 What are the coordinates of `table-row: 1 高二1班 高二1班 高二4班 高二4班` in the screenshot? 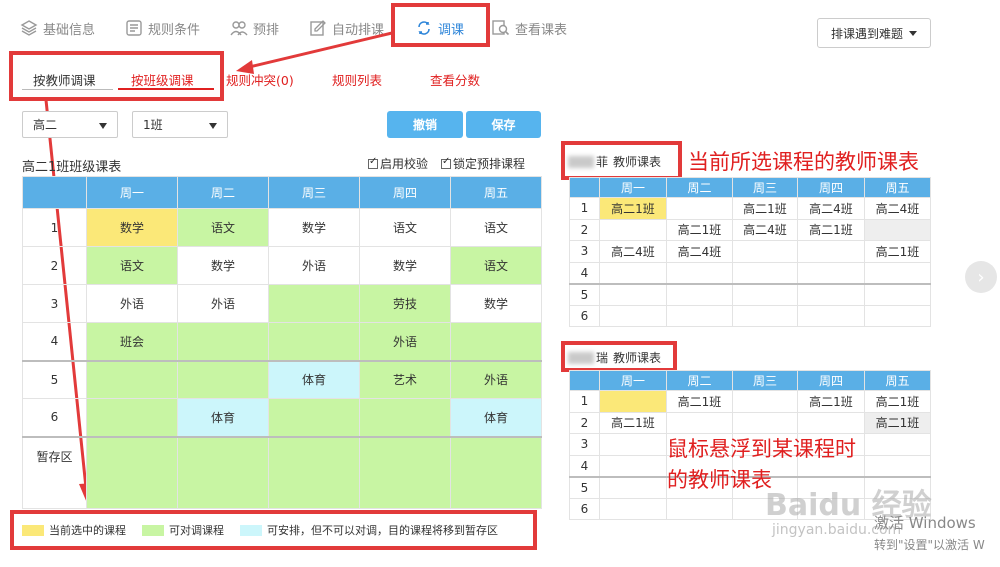 It's located at (750, 208).